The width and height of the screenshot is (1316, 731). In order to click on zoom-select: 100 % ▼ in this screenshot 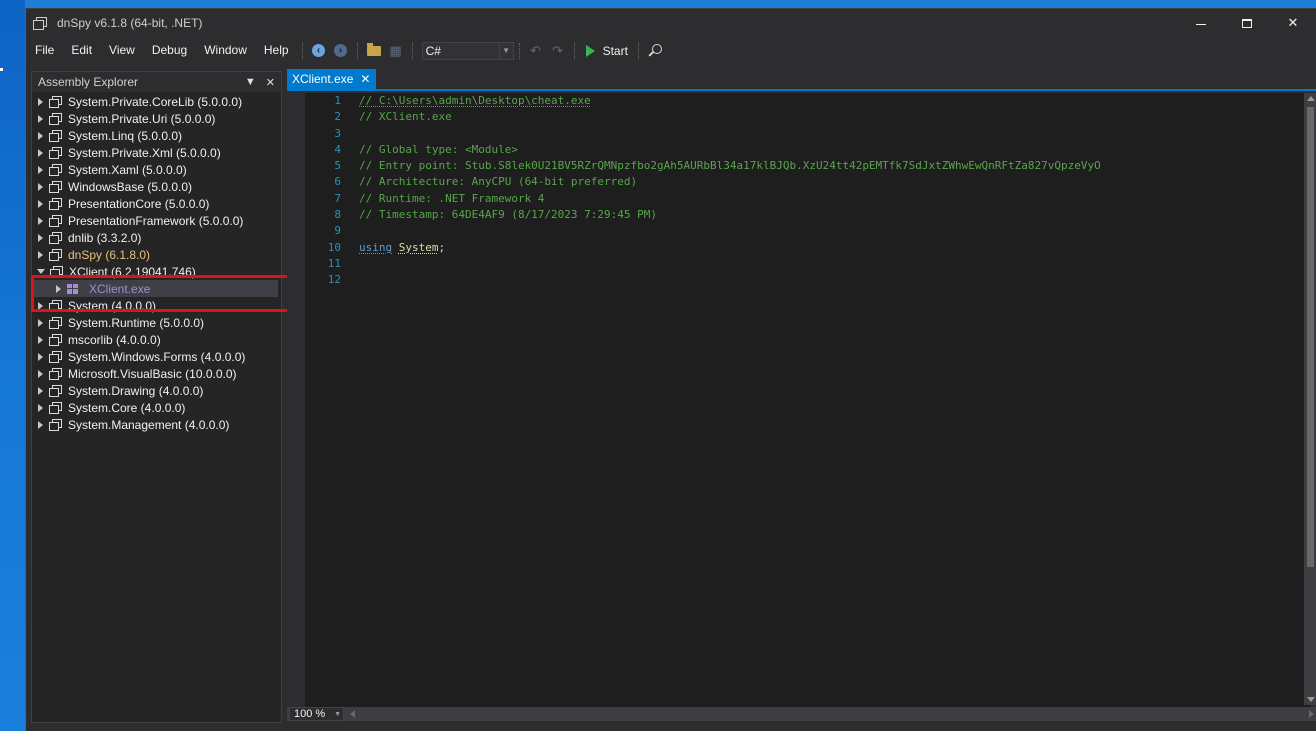, I will do `click(316, 714)`.